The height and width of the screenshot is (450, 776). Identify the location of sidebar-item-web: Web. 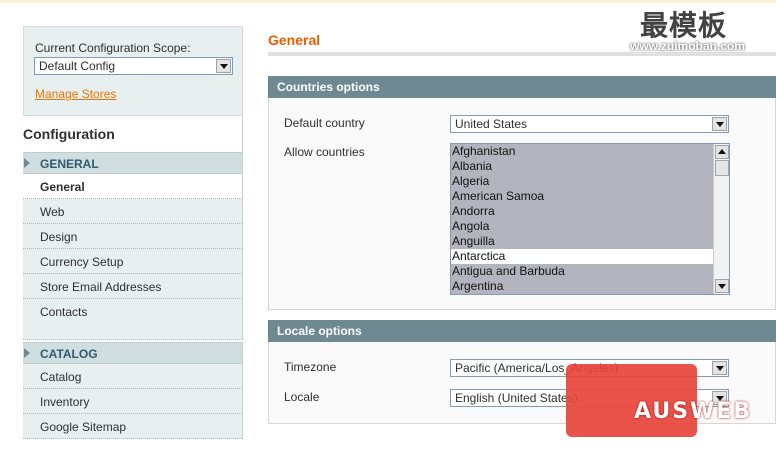
(132, 211).